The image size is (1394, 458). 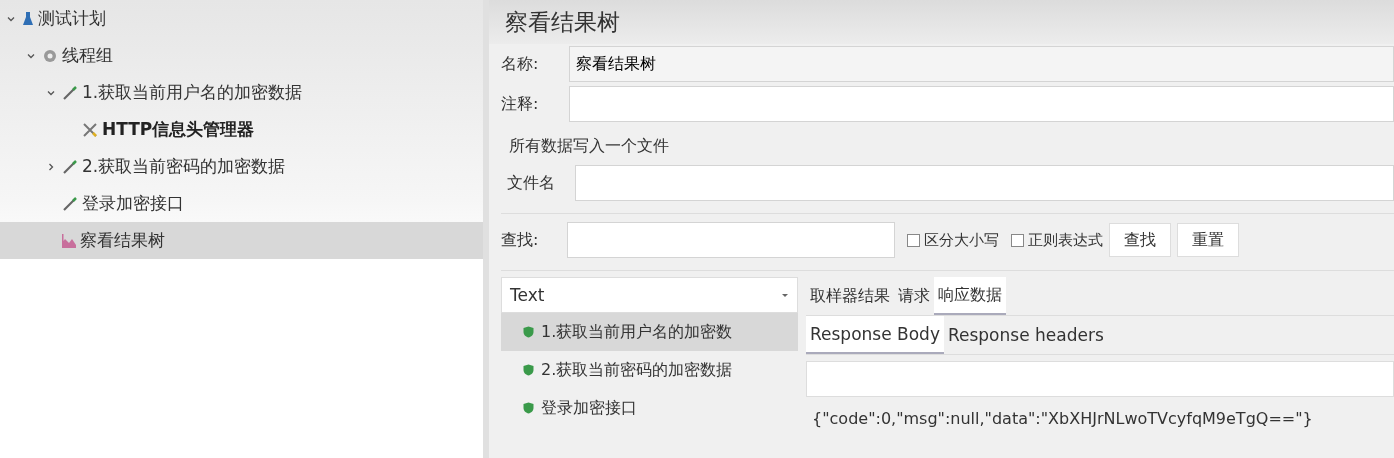 What do you see at coordinates (649, 332) in the screenshot?
I see `result-item: 1.获取当前用户名的加密数` at bounding box center [649, 332].